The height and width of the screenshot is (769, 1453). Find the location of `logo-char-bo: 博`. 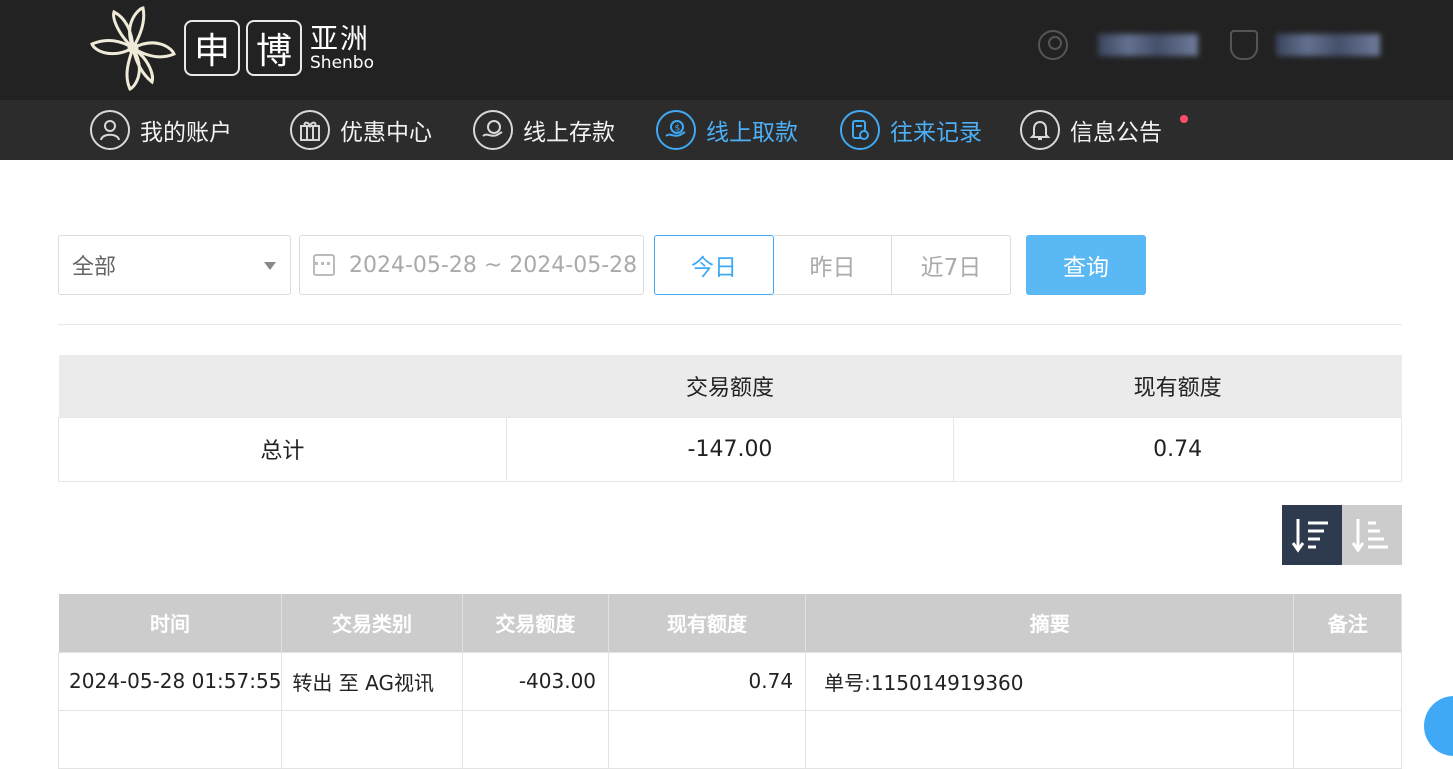

logo-char-bo: 博 is located at coordinates (274, 48).